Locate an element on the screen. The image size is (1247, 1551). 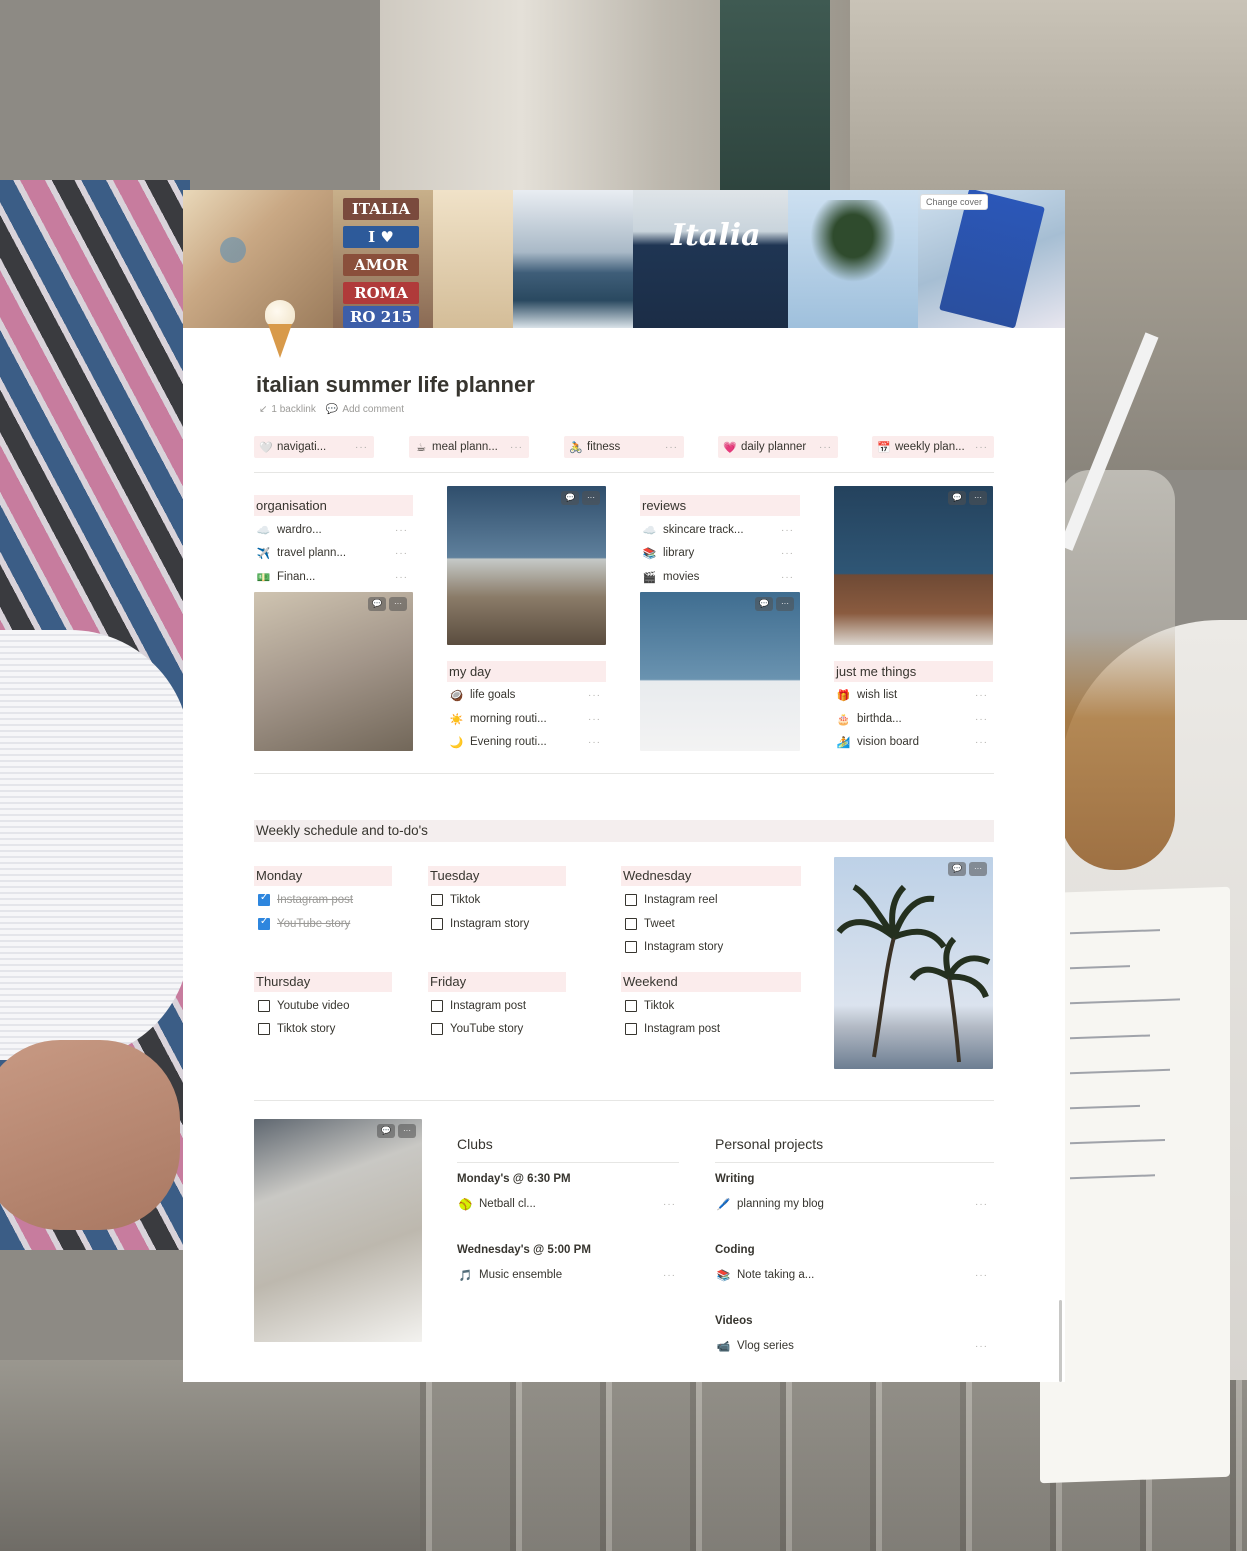
tab-weekly-planner: 📅 weekly plan... ··· is located at coordinates (933, 447).